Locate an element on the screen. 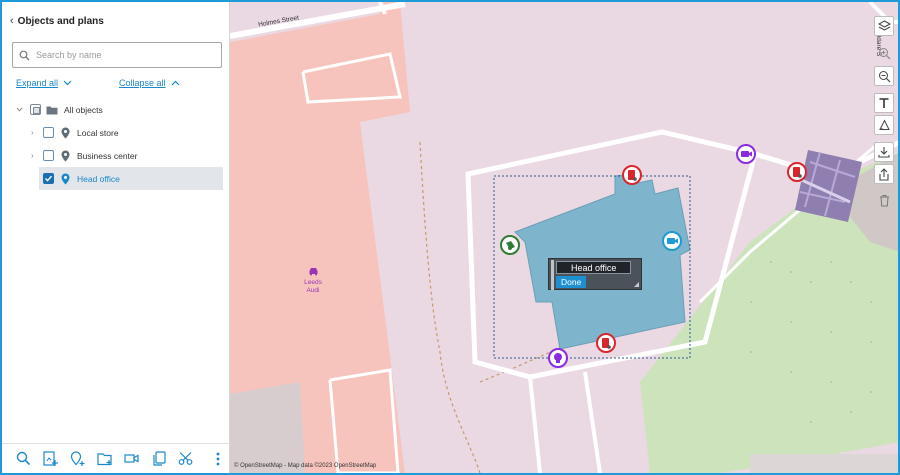 The width and height of the screenshot is (900, 475). expand-collapse-row: Expand all Collapse all is located at coordinates (116, 85).